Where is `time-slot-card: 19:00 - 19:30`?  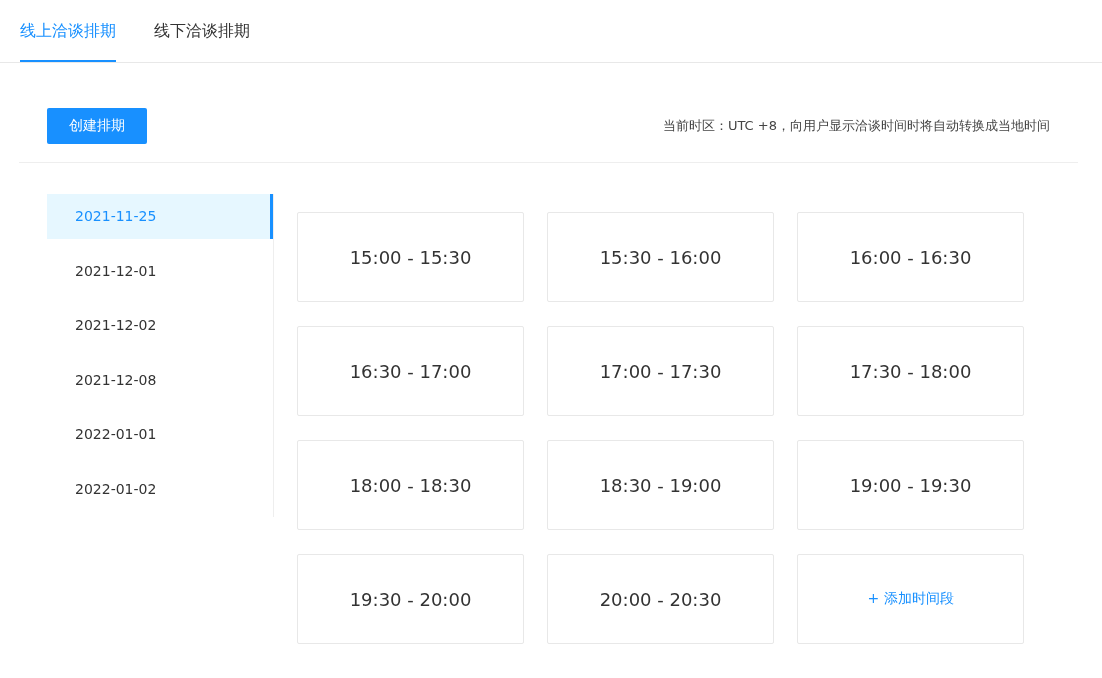 time-slot-card: 19:00 - 19:30 is located at coordinates (910, 485).